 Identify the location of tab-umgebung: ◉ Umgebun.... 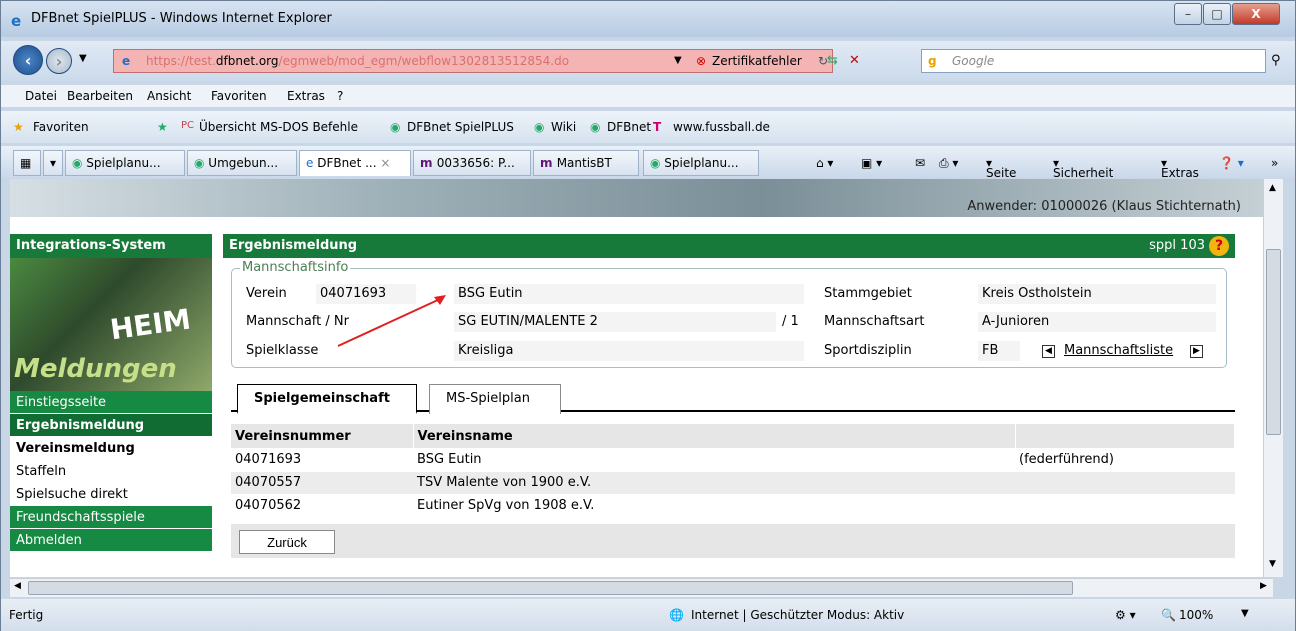
(242, 163).